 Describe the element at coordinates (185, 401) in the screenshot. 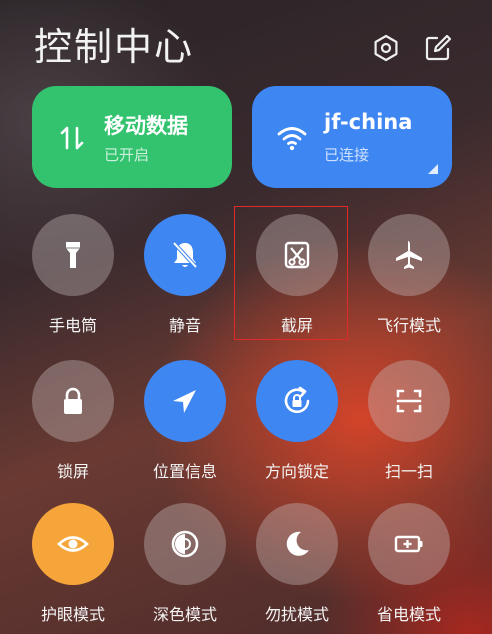

I see `location-icon` at that location.